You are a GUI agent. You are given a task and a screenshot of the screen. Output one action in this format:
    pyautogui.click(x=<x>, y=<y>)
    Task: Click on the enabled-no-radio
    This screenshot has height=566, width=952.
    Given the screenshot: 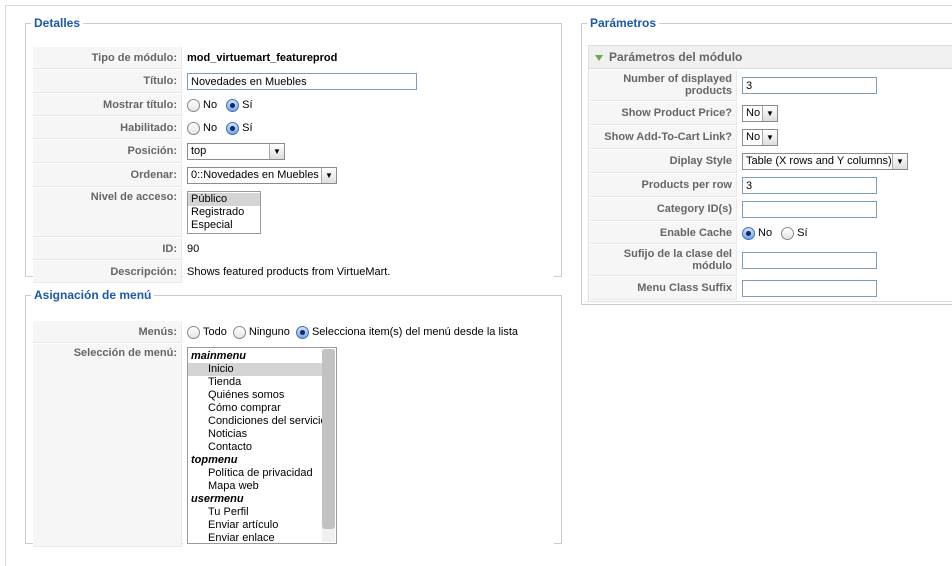 What is the action you would take?
    pyautogui.click(x=193, y=128)
    